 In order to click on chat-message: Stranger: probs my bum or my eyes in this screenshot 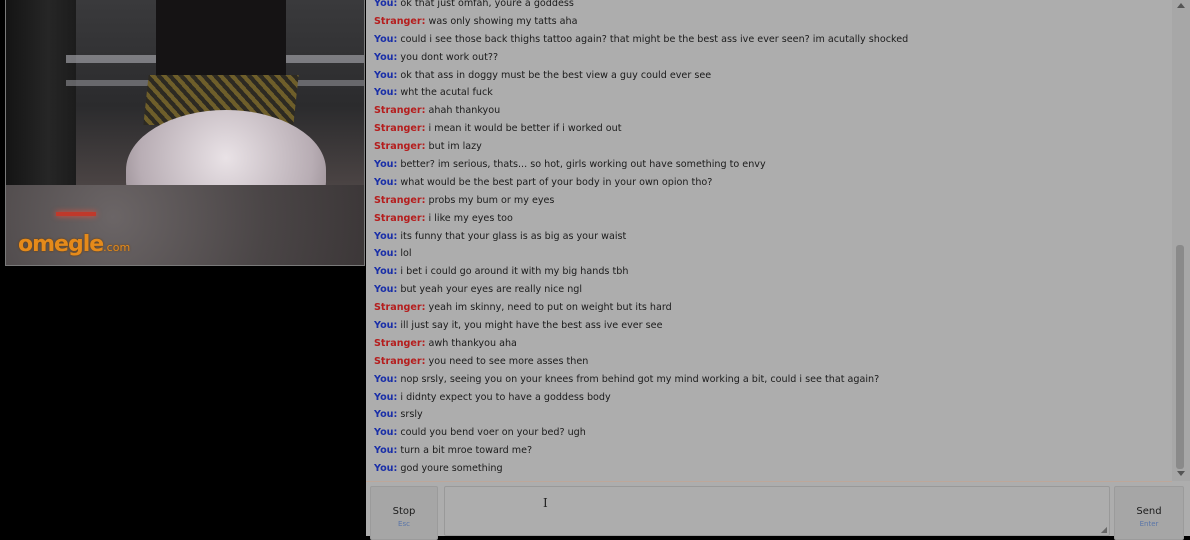, I will do `click(641, 201)`.